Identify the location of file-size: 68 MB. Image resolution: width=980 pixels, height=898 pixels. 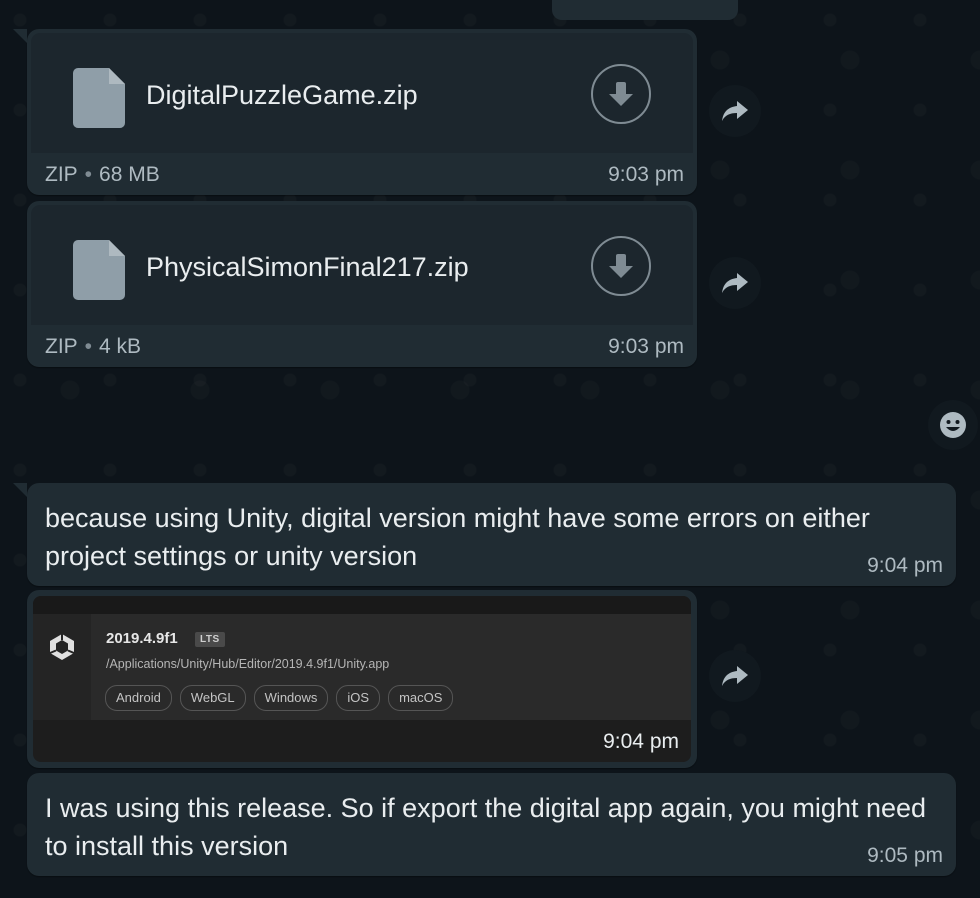
(129, 174).